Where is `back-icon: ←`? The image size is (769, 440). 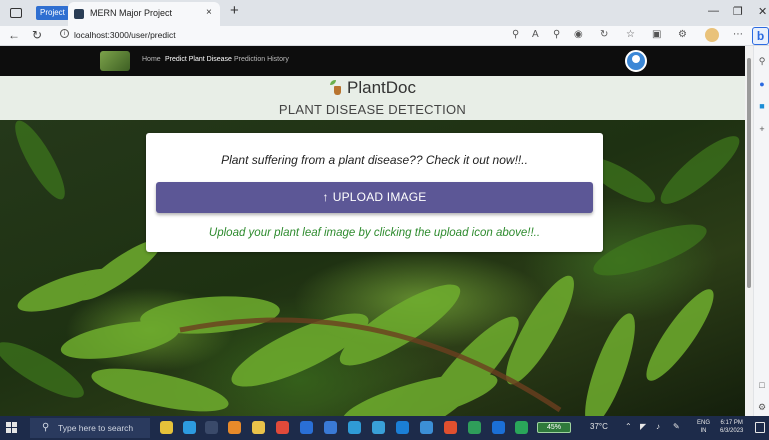
back-icon: ← is located at coordinates (14, 35).